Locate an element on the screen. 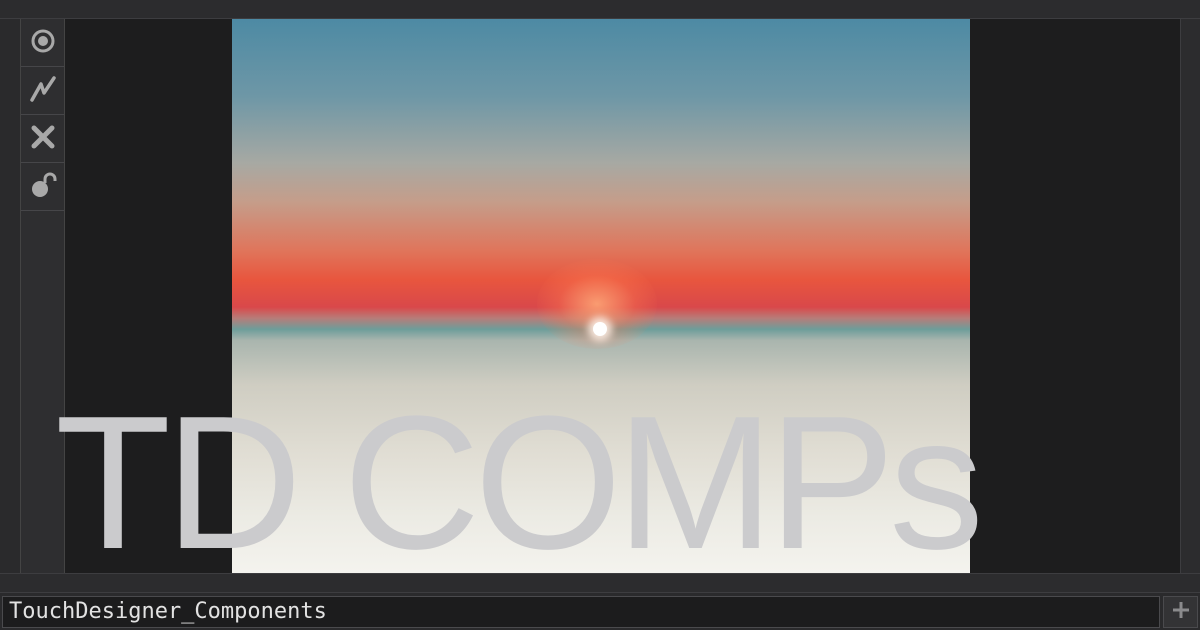 The width and height of the screenshot is (1200, 630). plus-icon is located at coordinates (1181, 612).